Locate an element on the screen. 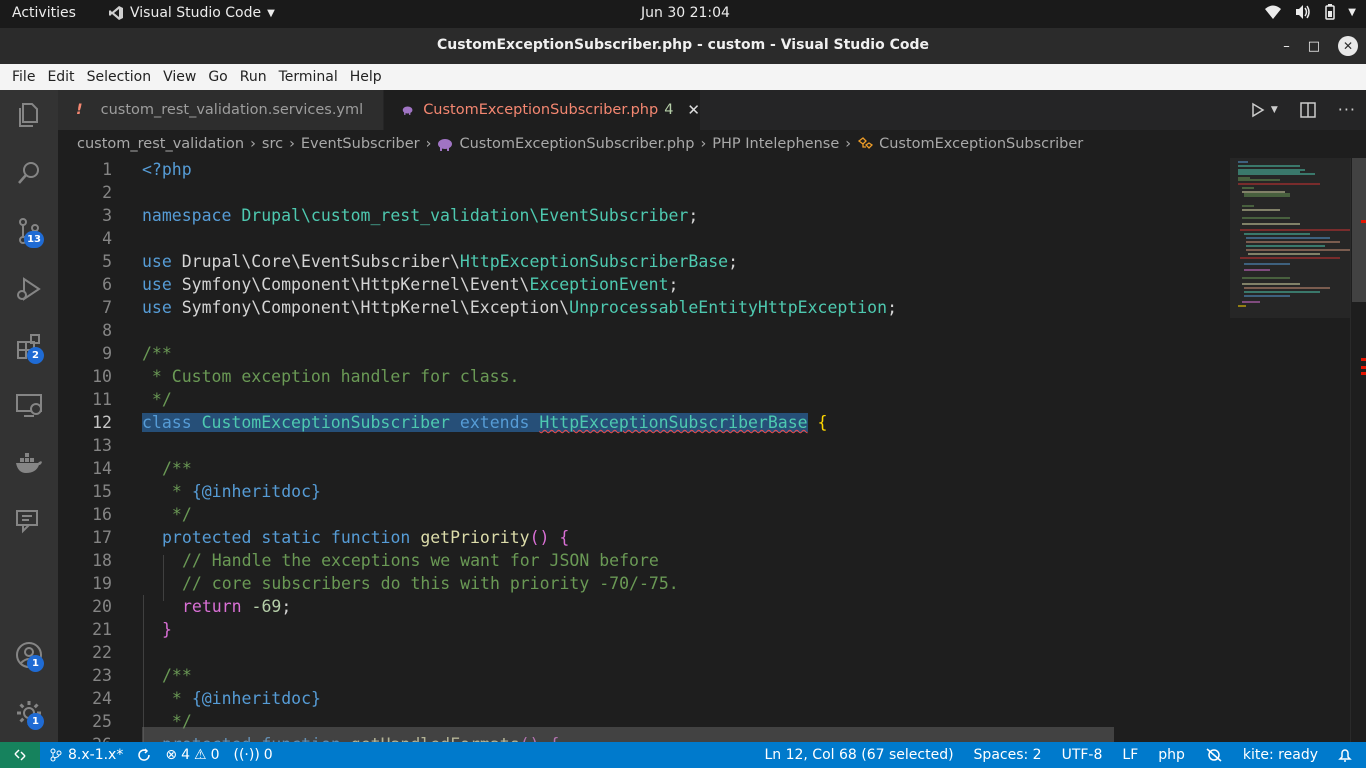 The width and height of the screenshot is (1366, 768). menu-terminal: Terminal is located at coordinates (308, 77).